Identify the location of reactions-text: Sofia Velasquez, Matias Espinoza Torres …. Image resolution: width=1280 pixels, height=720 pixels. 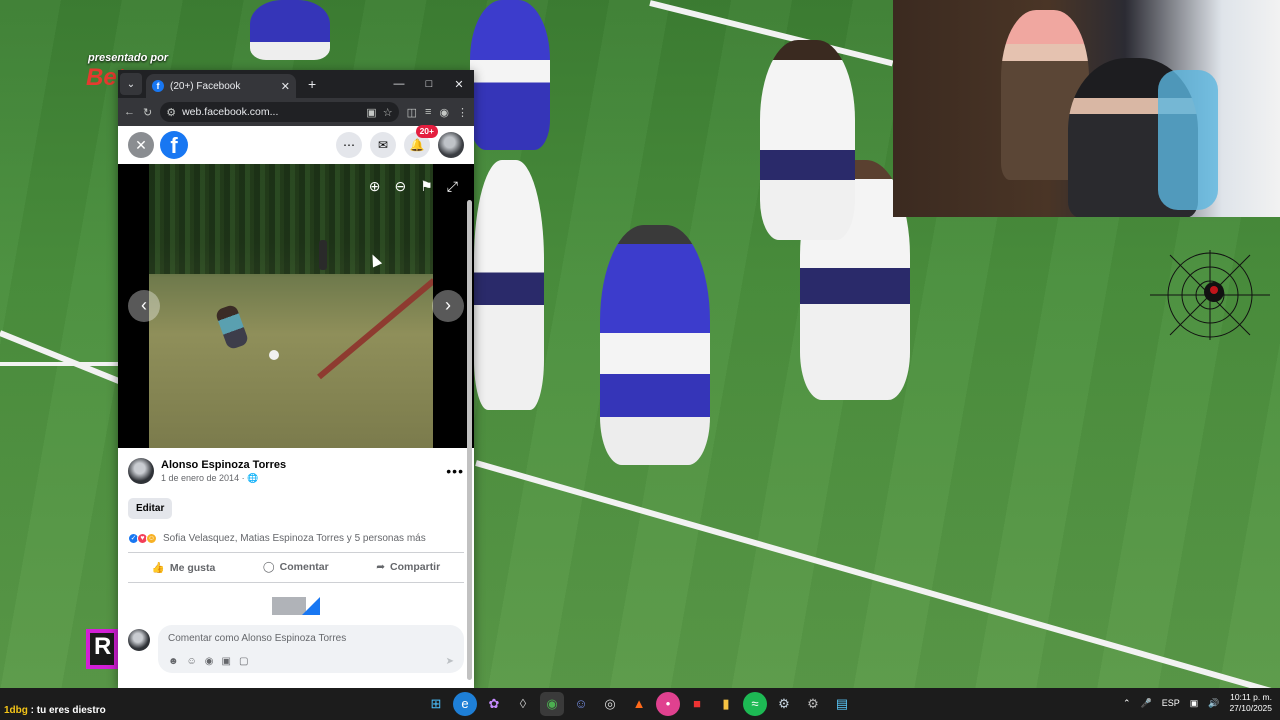
(294, 538).